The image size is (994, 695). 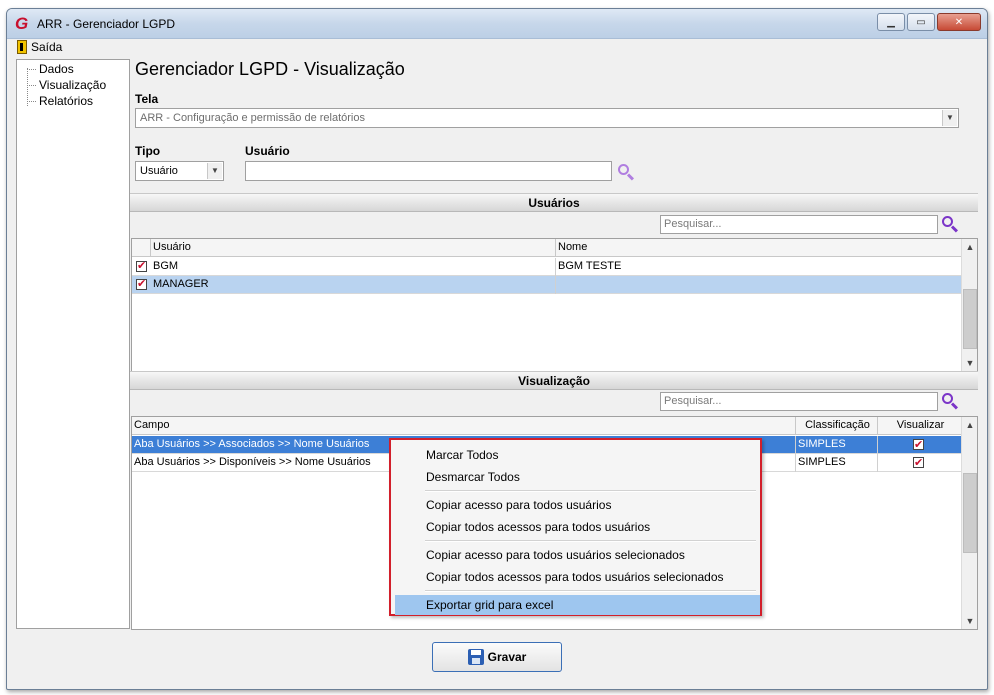 I want to click on menu-item-exportar-excel: Exportar grid para excel, so click(x=577, y=605).